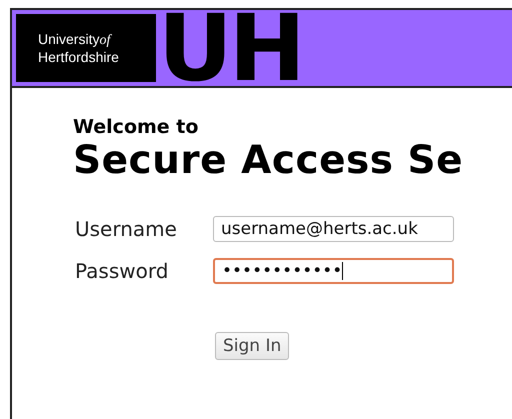  I want to click on logo-mark: UH, so click(230, 48).